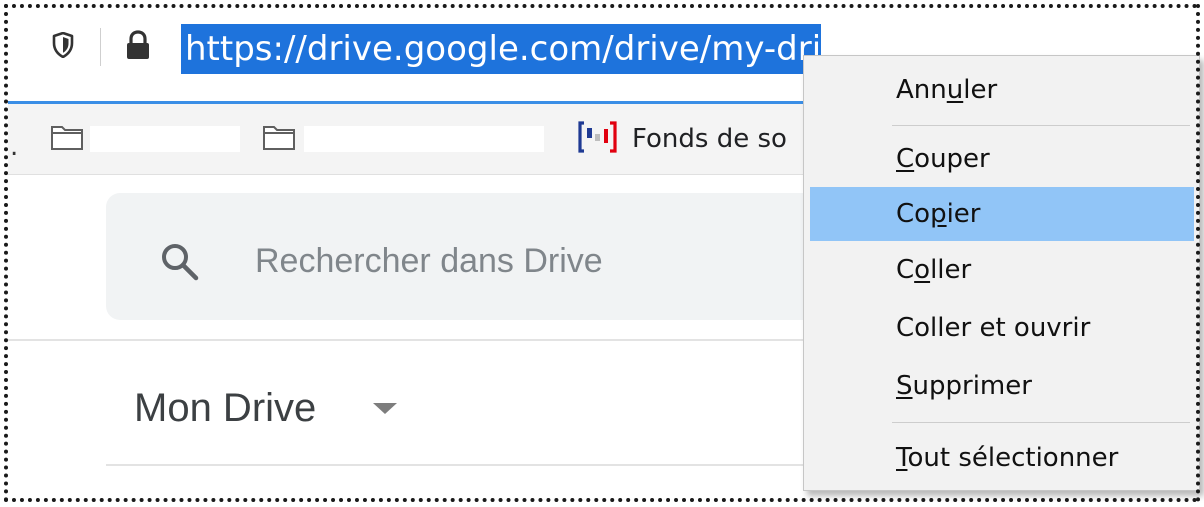  I want to click on lock-icon, so click(138, 45).